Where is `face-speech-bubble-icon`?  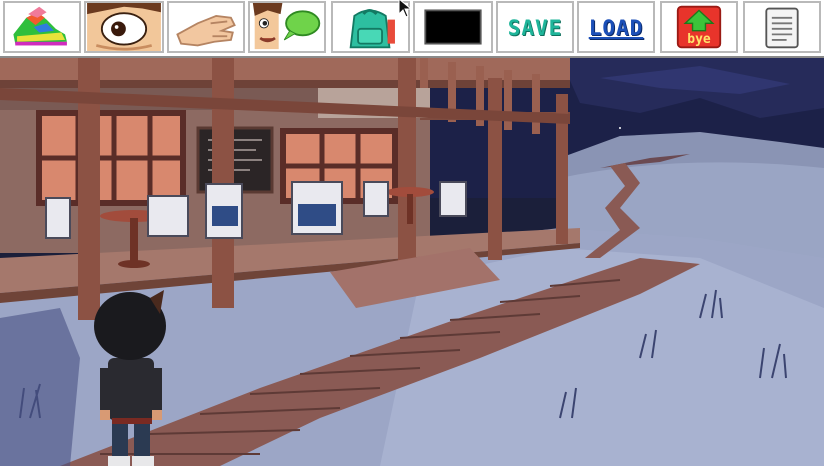 face-speech-bubble-icon is located at coordinates (287, 27).